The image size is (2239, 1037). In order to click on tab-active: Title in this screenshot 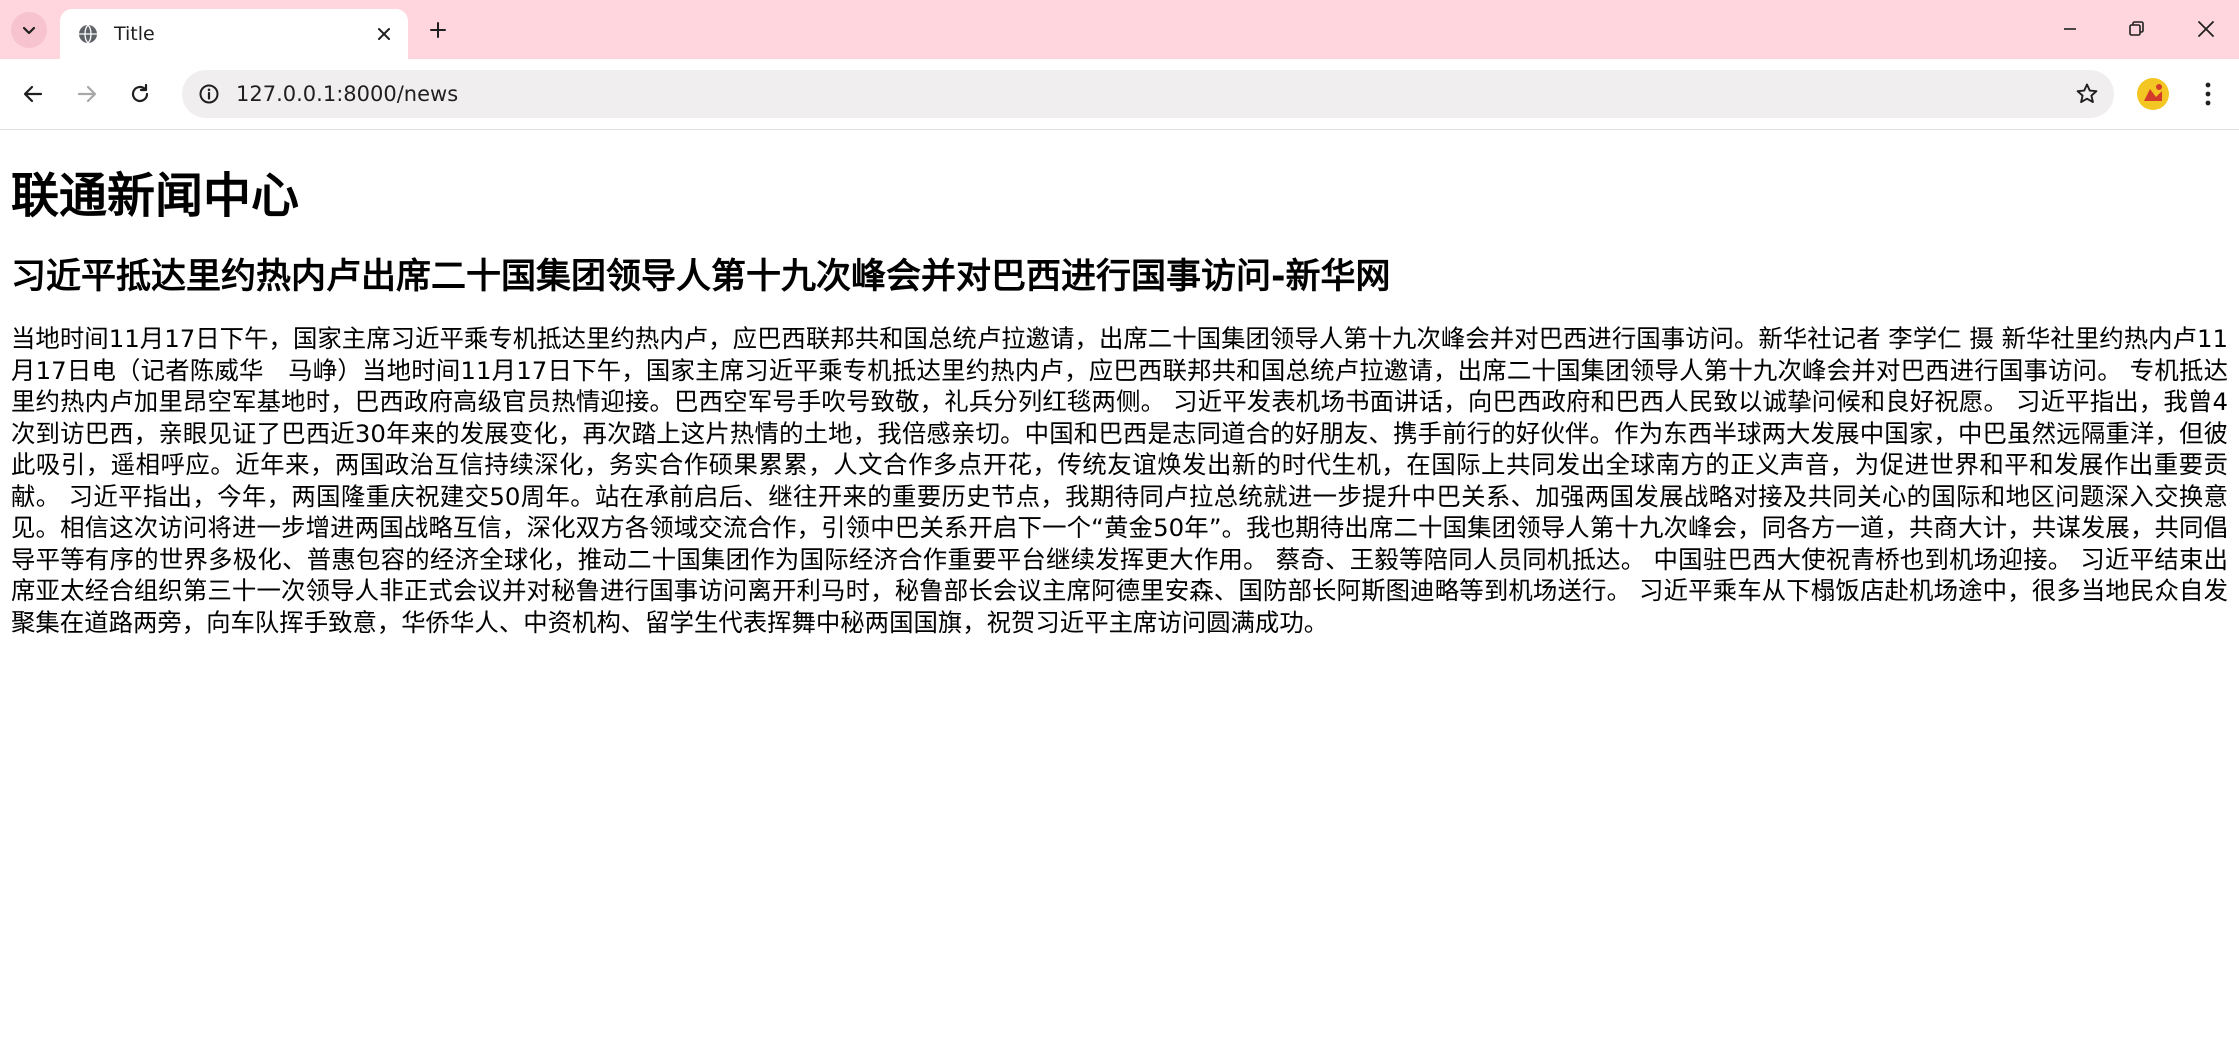, I will do `click(234, 34)`.